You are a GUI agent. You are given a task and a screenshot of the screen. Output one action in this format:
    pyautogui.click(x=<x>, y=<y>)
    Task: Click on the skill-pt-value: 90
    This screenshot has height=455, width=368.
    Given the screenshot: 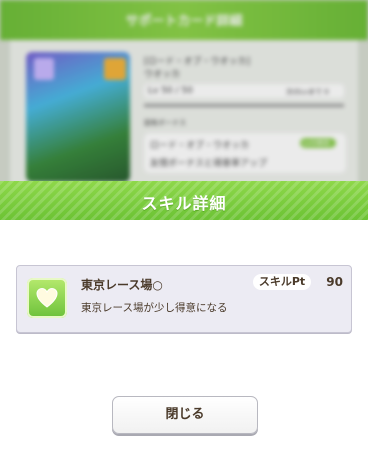 What is the action you would take?
    pyautogui.click(x=334, y=282)
    